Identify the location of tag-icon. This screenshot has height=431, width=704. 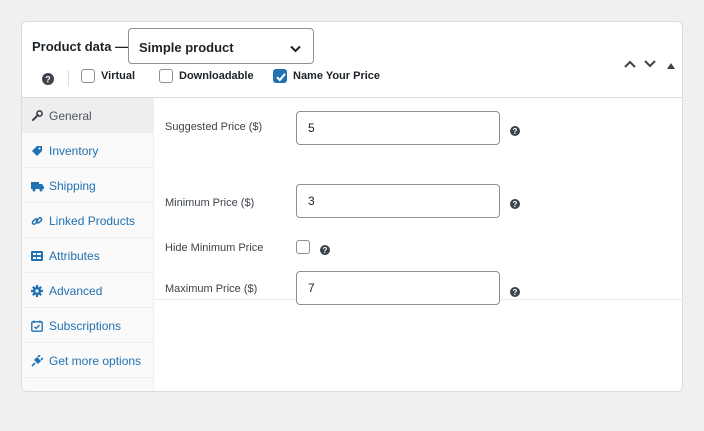
(37, 153).